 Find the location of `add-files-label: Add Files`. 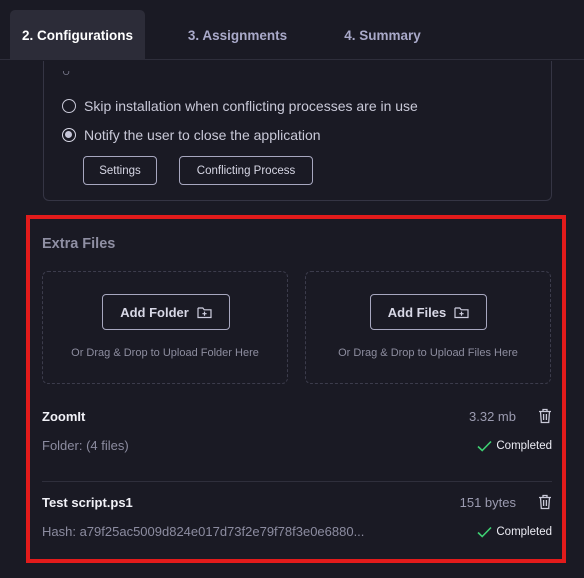

add-files-label: Add Files is located at coordinates (417, 312).